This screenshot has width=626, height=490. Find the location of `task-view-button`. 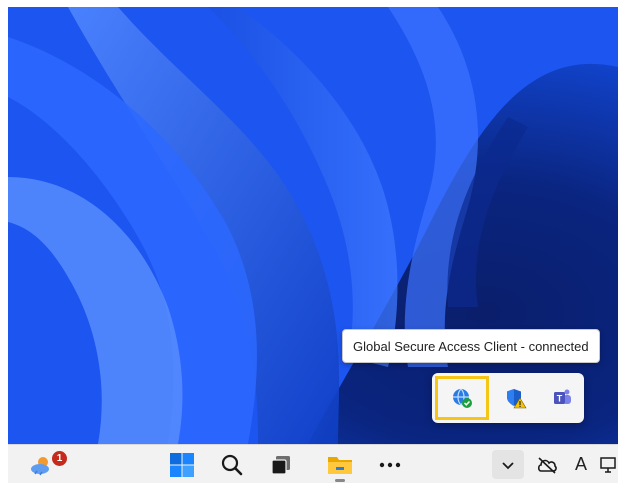

task-view-button is located at coordinates (281, 464).